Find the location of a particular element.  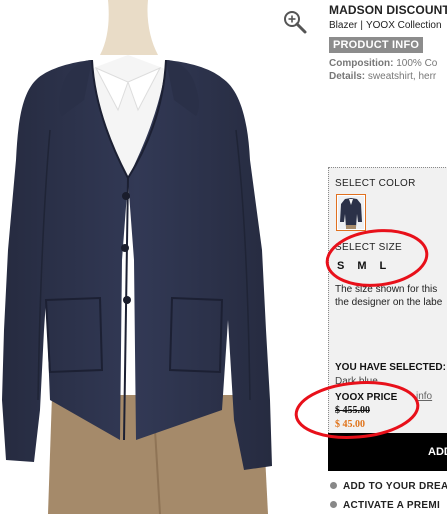

activate-premium-label: ACTIVATE A PREMI is located at coordinates (392, 505).